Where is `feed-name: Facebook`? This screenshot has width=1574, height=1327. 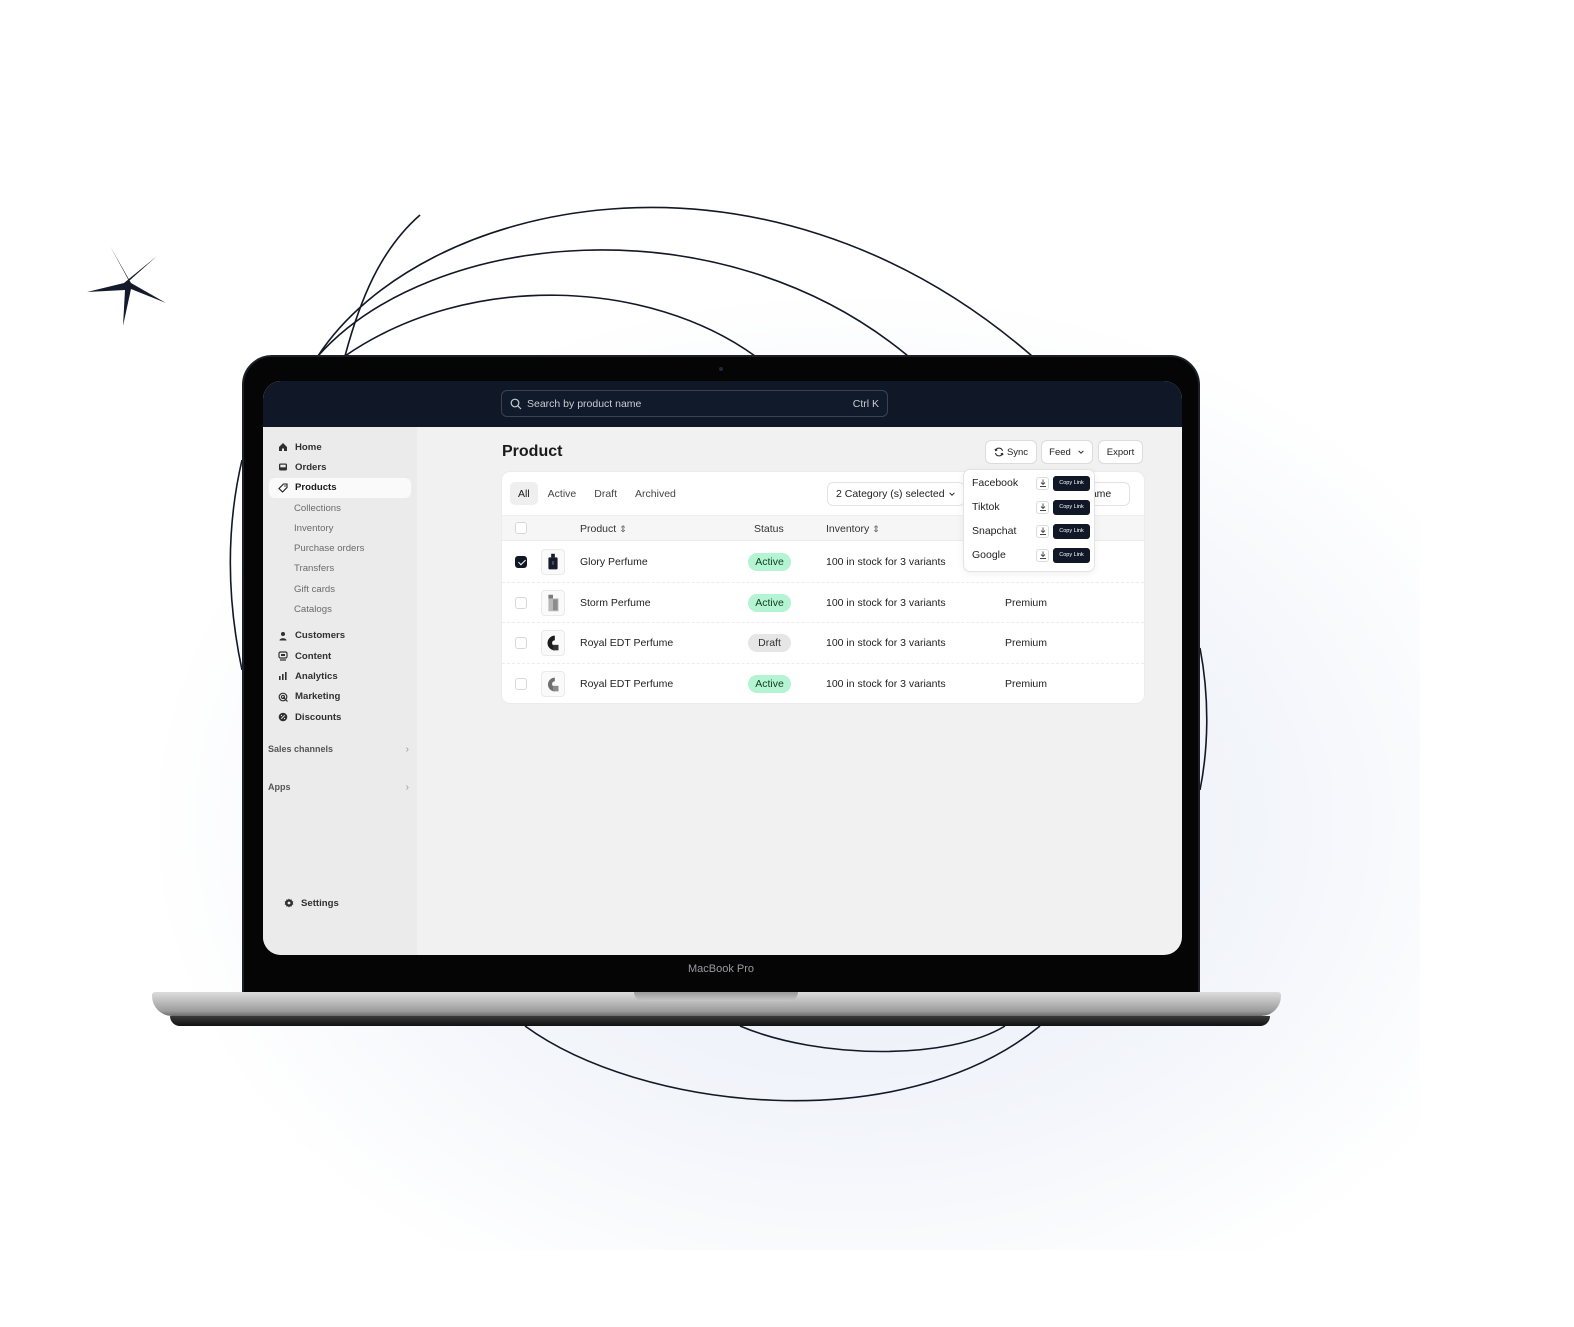 feed-name: Facebook is located at coordinates (995, 483).